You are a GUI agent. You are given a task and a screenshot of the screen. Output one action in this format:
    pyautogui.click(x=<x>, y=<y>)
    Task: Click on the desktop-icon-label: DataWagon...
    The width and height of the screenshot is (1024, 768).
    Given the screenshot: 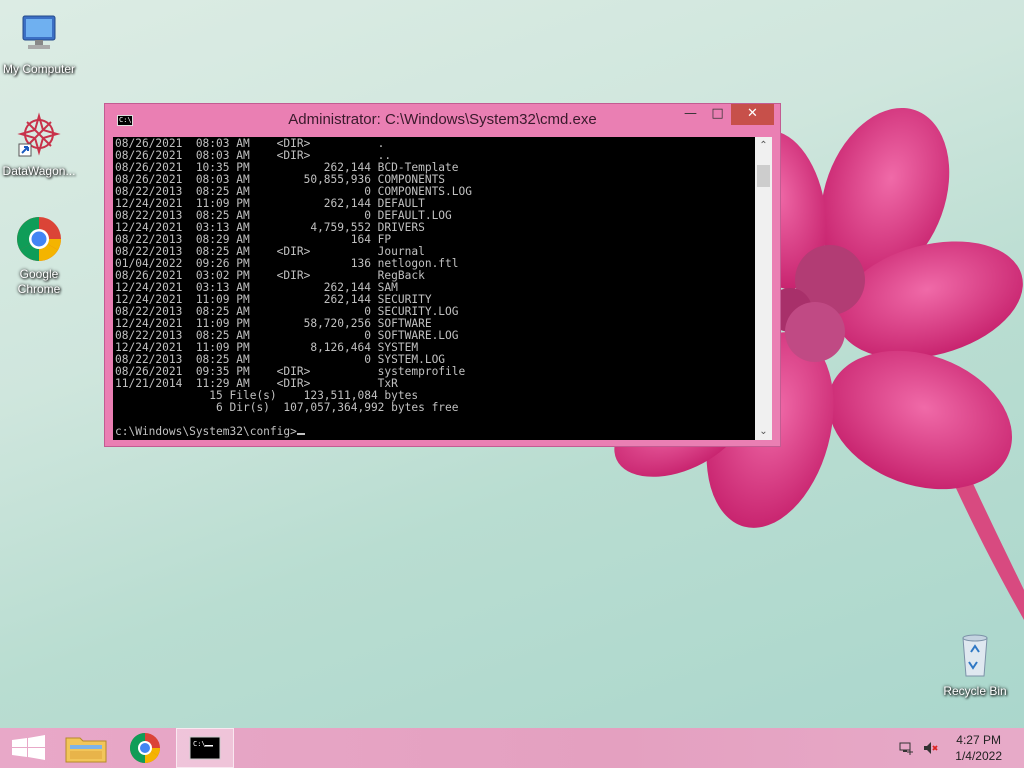 What is the action you would take?
    pyautogui.click(x=39, y=171)
    